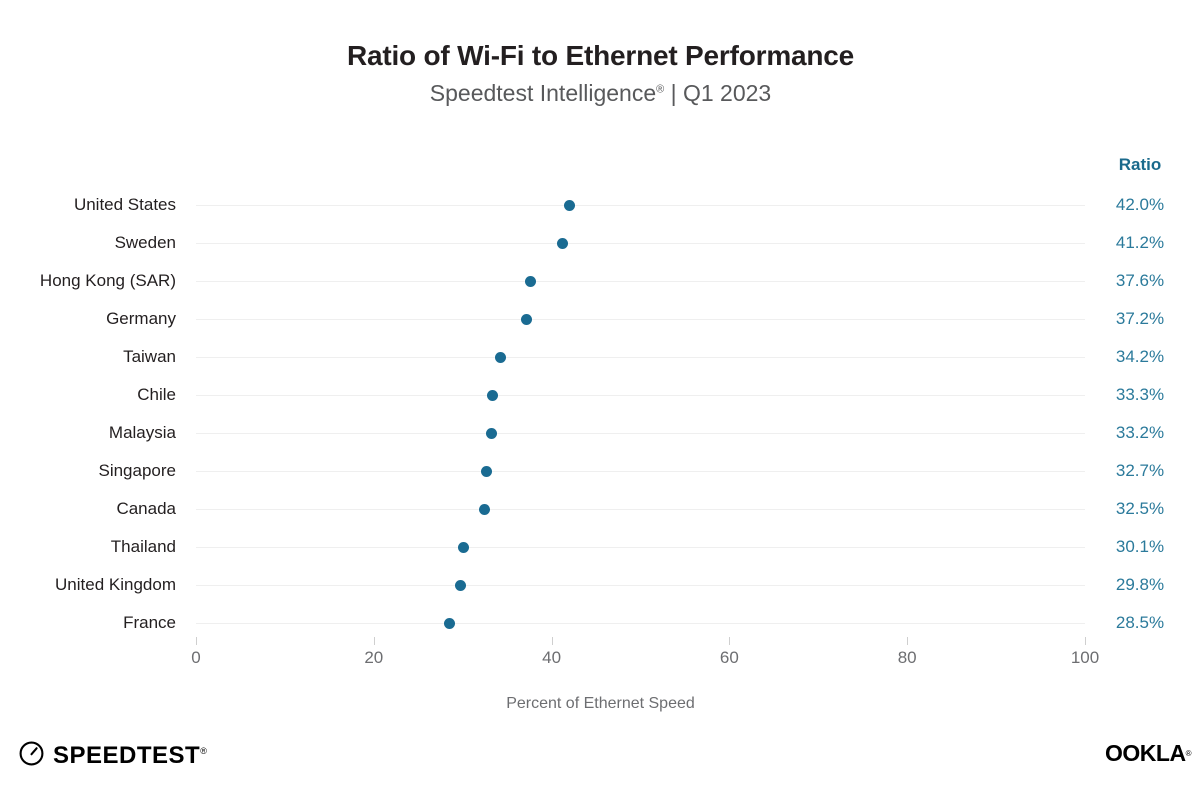 The width and height of the screenshot is (1201, 797). I want to click on ratio-value: 30.1%, so click(1140, 546).